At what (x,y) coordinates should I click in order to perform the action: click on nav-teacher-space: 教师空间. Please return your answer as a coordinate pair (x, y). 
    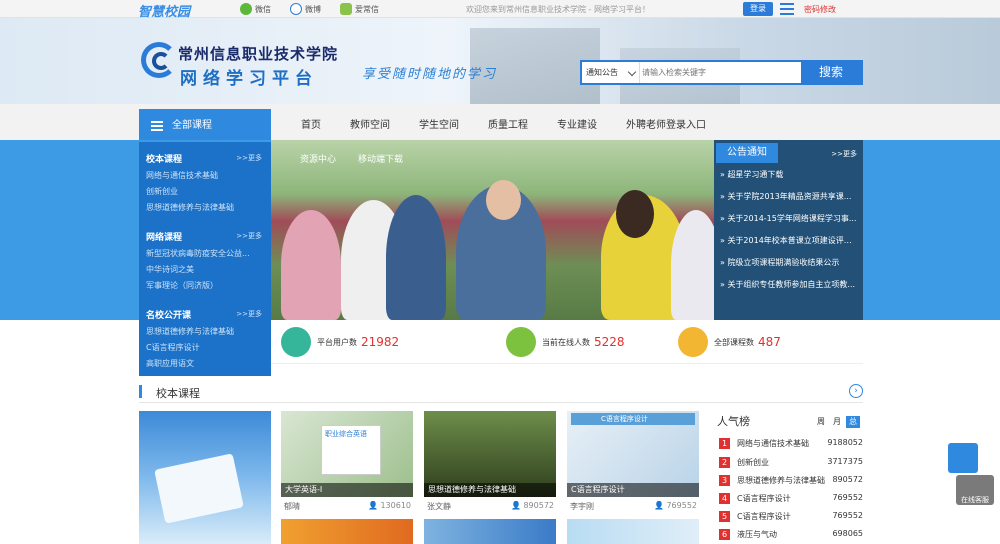
    Looking at the image, I should click on (370, 123).